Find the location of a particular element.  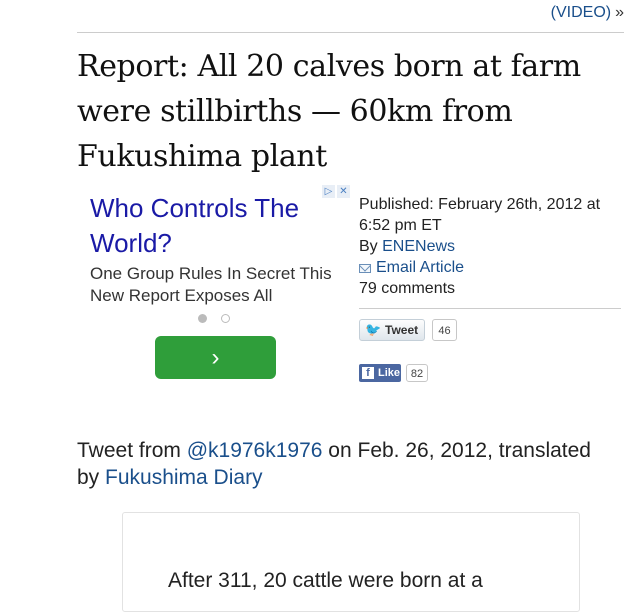

chevron-right-icon: › is located at coordinates (215, 357).